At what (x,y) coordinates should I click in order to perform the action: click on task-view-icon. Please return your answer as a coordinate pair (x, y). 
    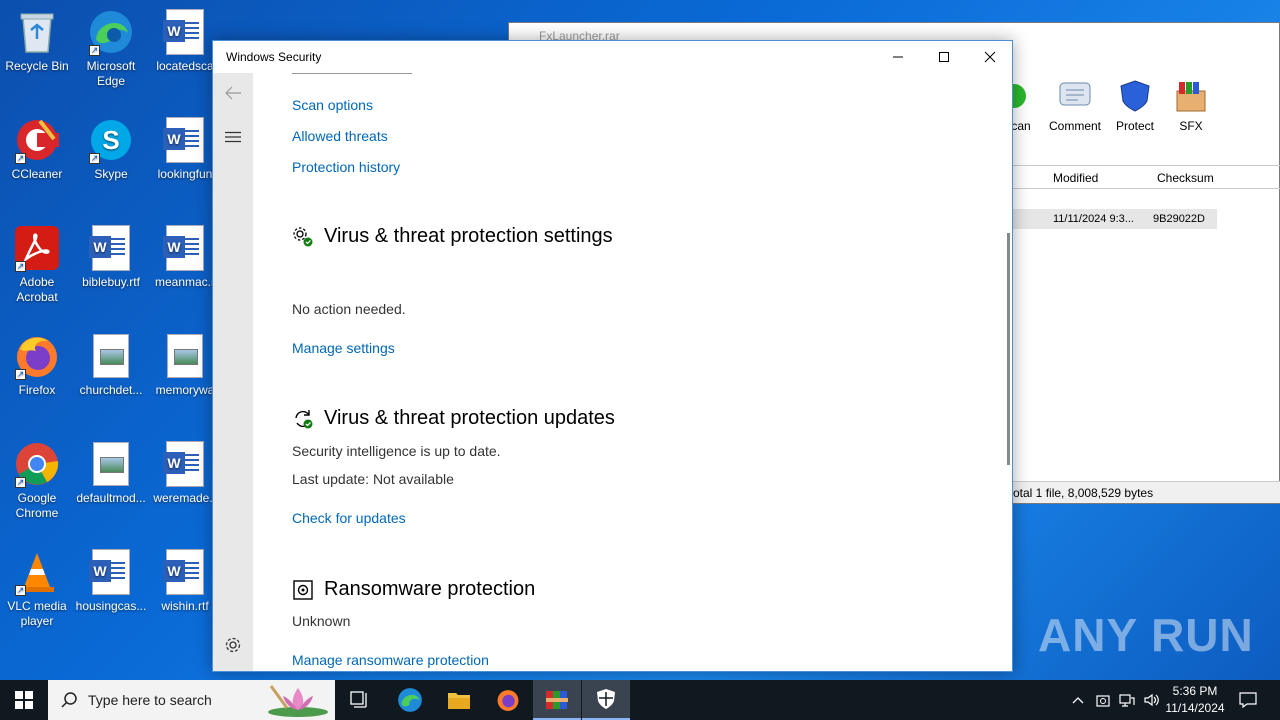
    Looking at the image, I should click on (358, 699).